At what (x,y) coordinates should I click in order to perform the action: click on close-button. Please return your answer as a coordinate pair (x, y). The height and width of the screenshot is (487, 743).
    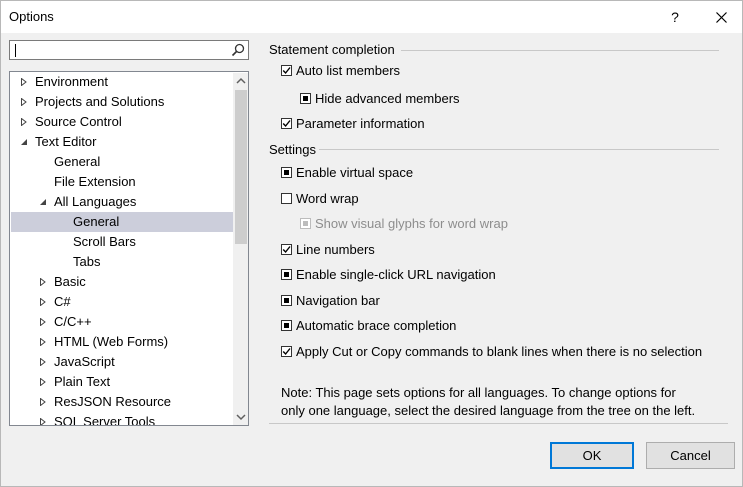
    Looking at the image, I should click on (721, 17).